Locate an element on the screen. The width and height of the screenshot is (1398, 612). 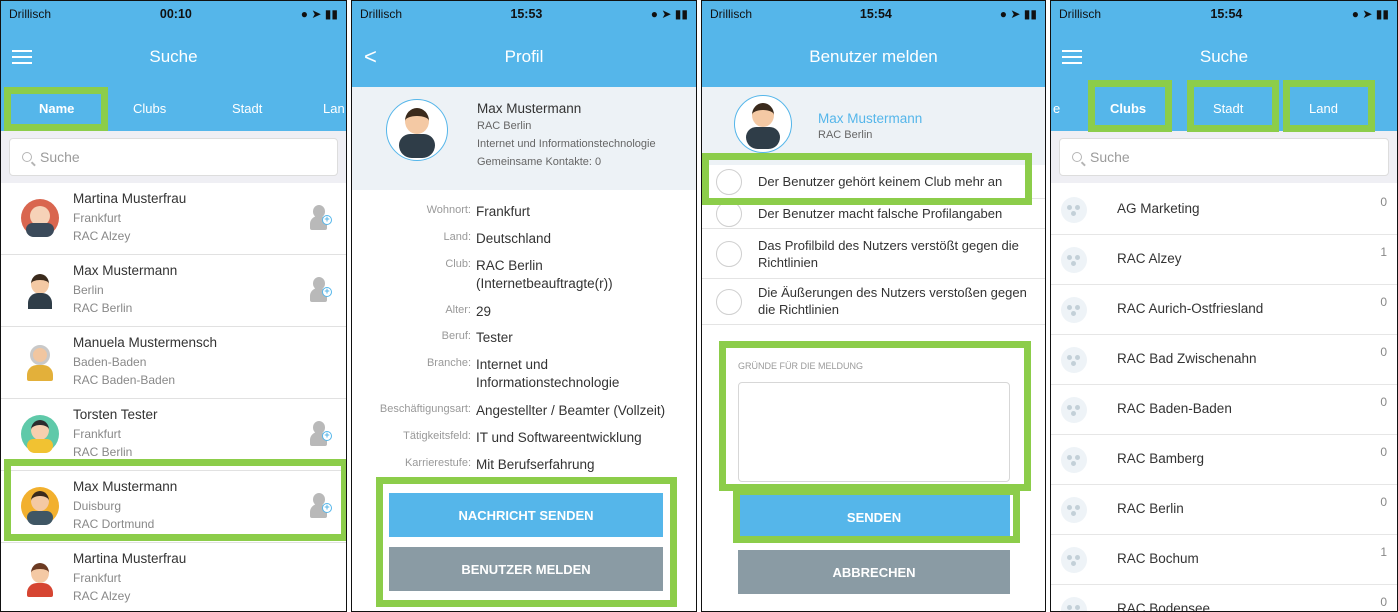
list-item: Martina Musterfrau Frankfurt RAC Alzey is located at coordinates (173, 577).